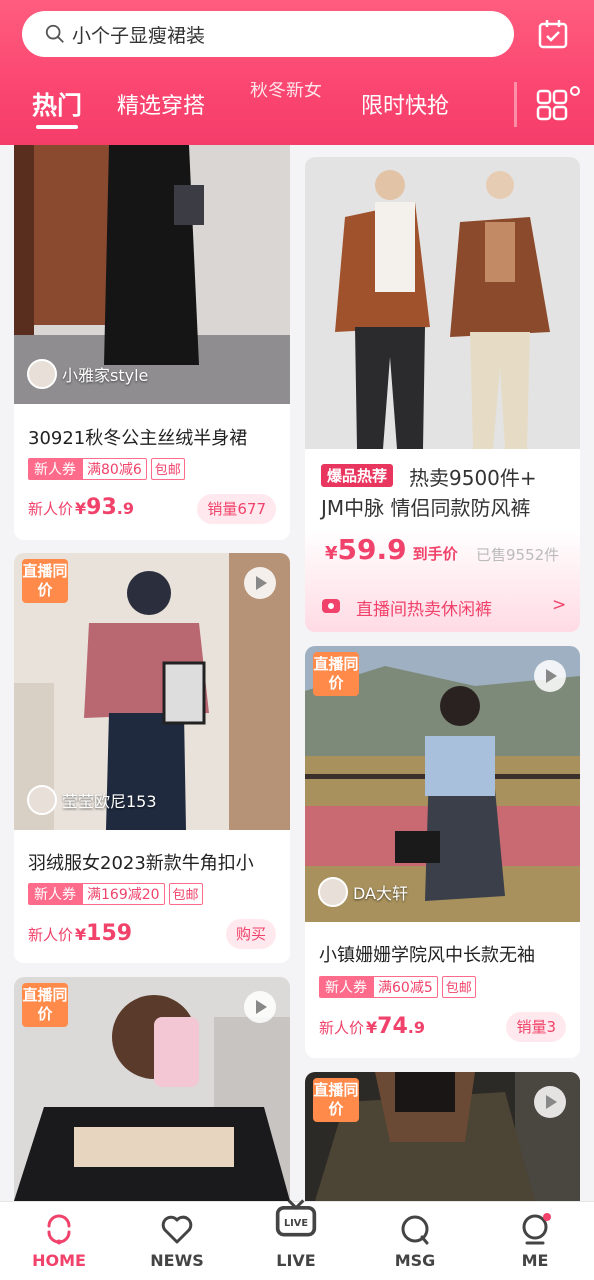  I want to click on coupon-row: 新人券 满80减6 包邮, so click(106, 469).